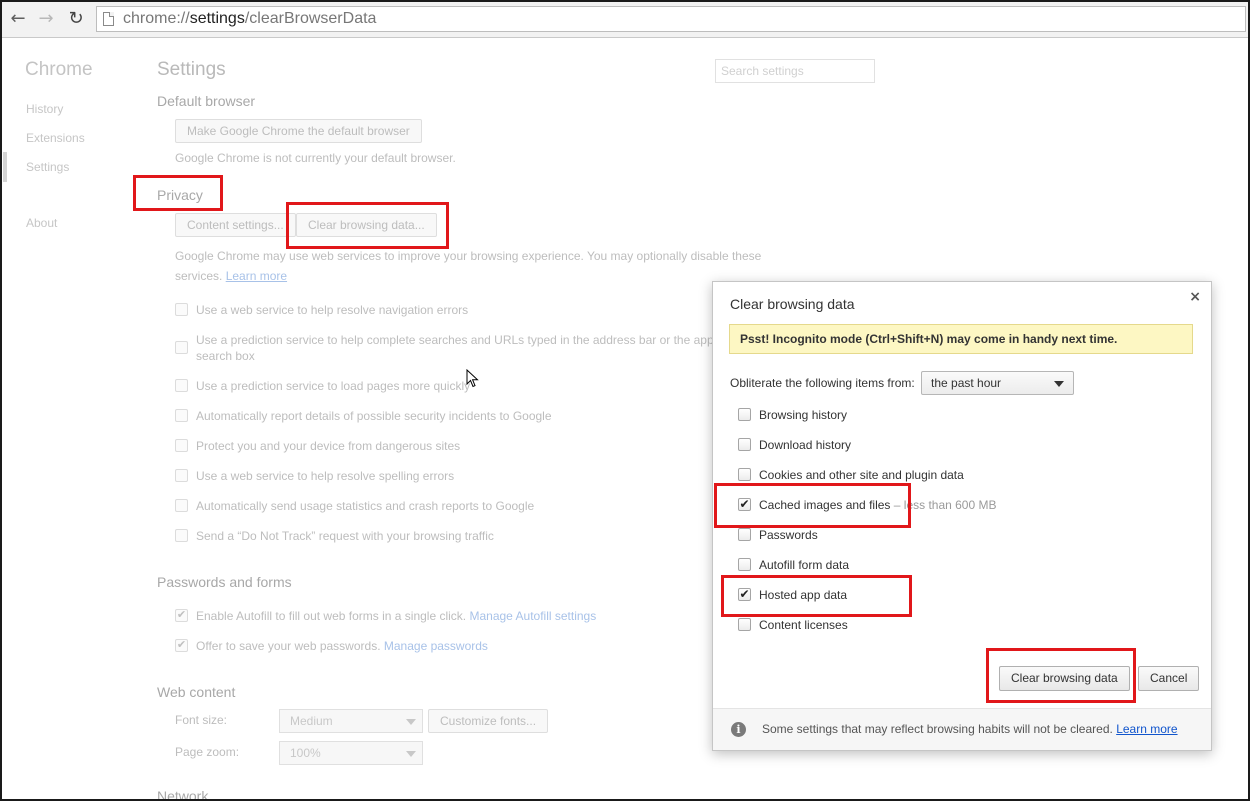 The image size is (1250, 804). I want to click on address-bar: chrome://settings/clearBrowserData, so click(671, 19).